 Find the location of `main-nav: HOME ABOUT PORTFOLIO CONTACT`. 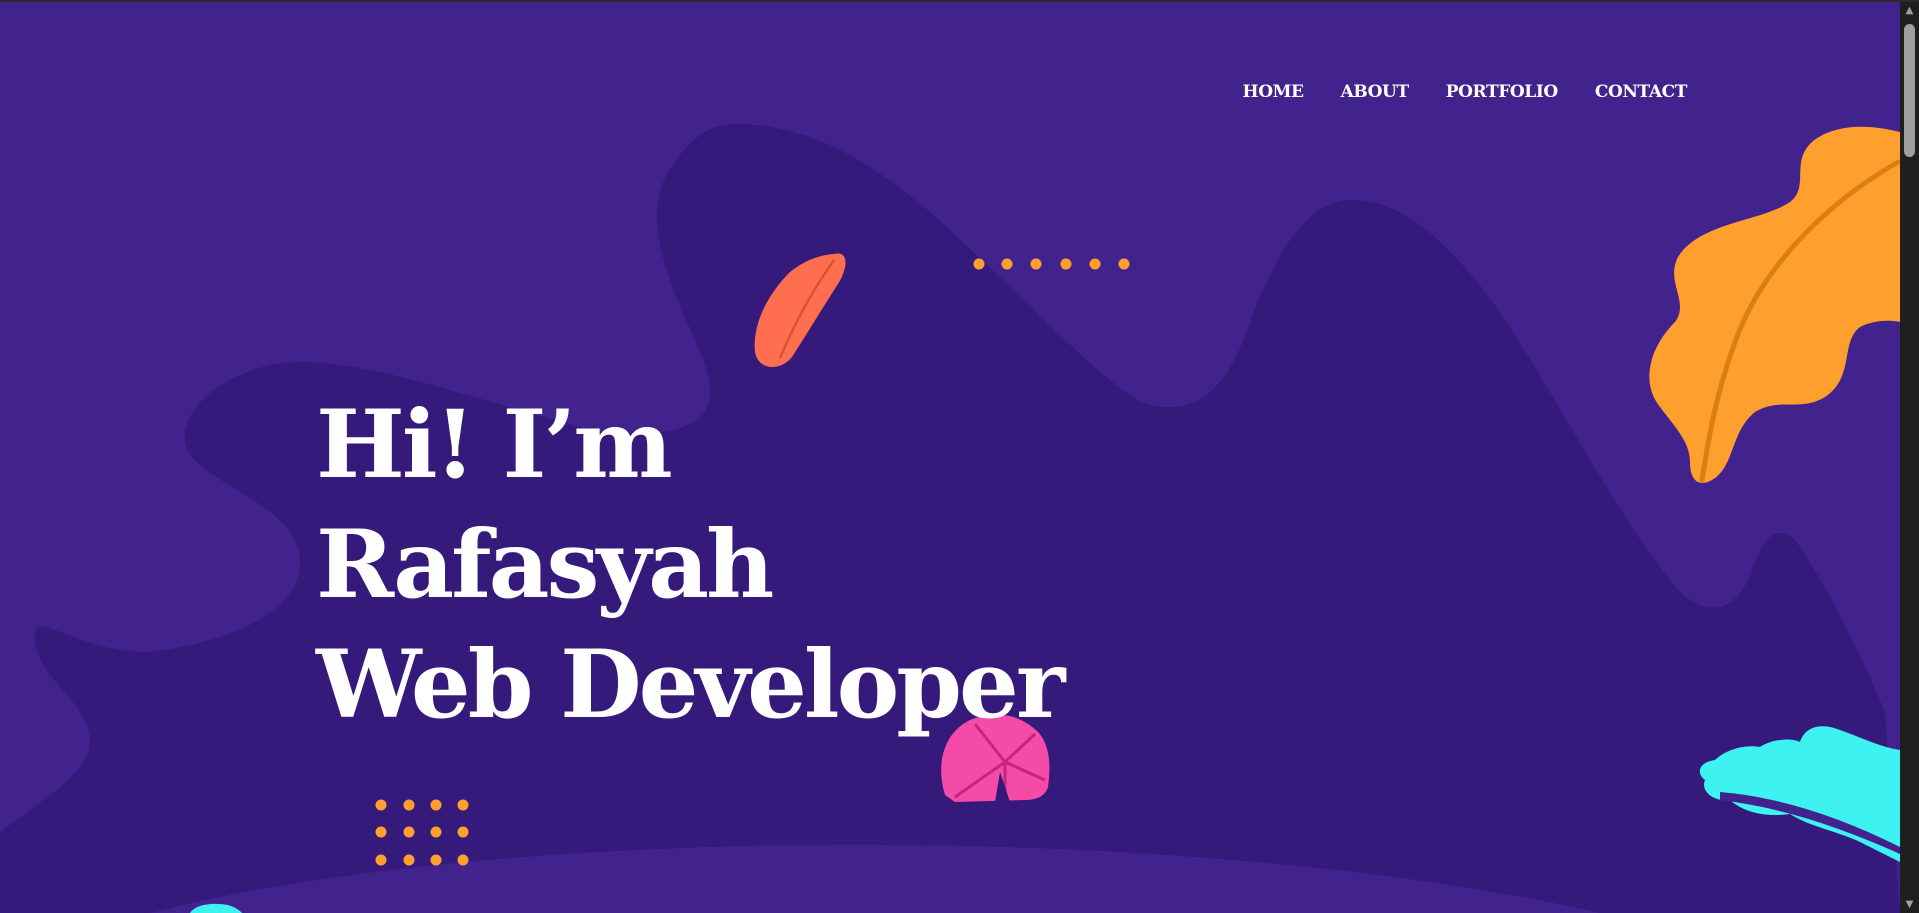

main-nav: HOME ABOUT PORTFOLIO CONTACT is located at coordinates (1465, 92).